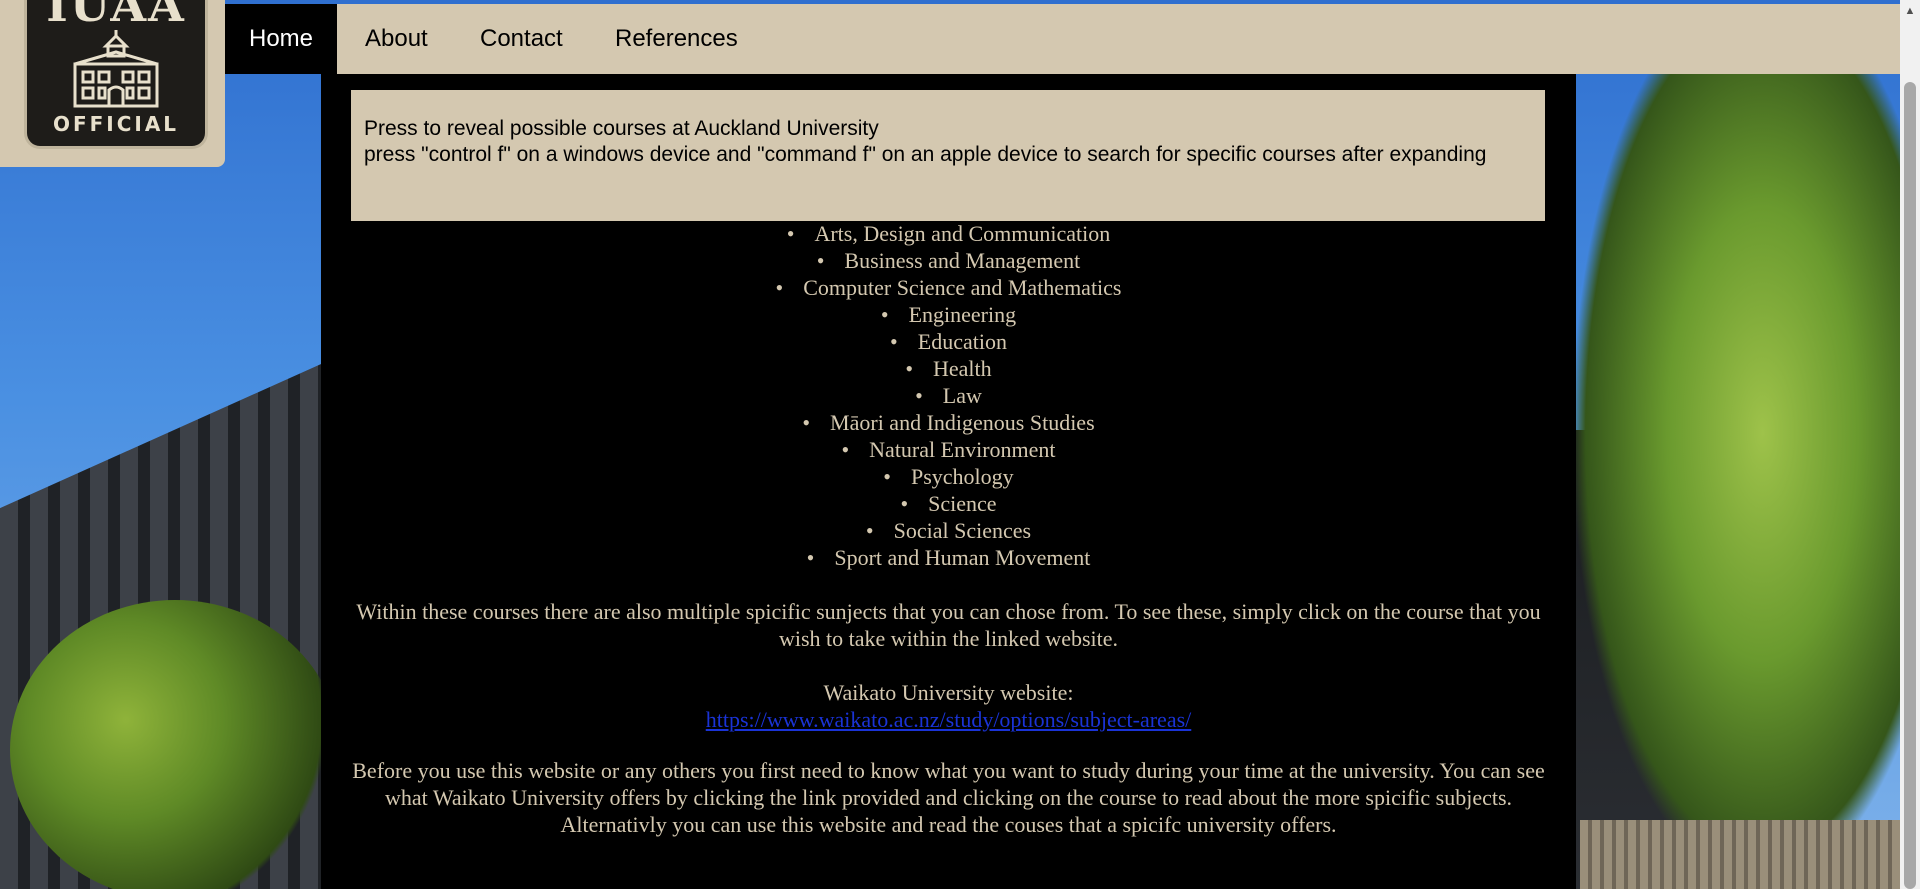  I want to click on list-item: Sport and Human Movement, so click(948, 557).